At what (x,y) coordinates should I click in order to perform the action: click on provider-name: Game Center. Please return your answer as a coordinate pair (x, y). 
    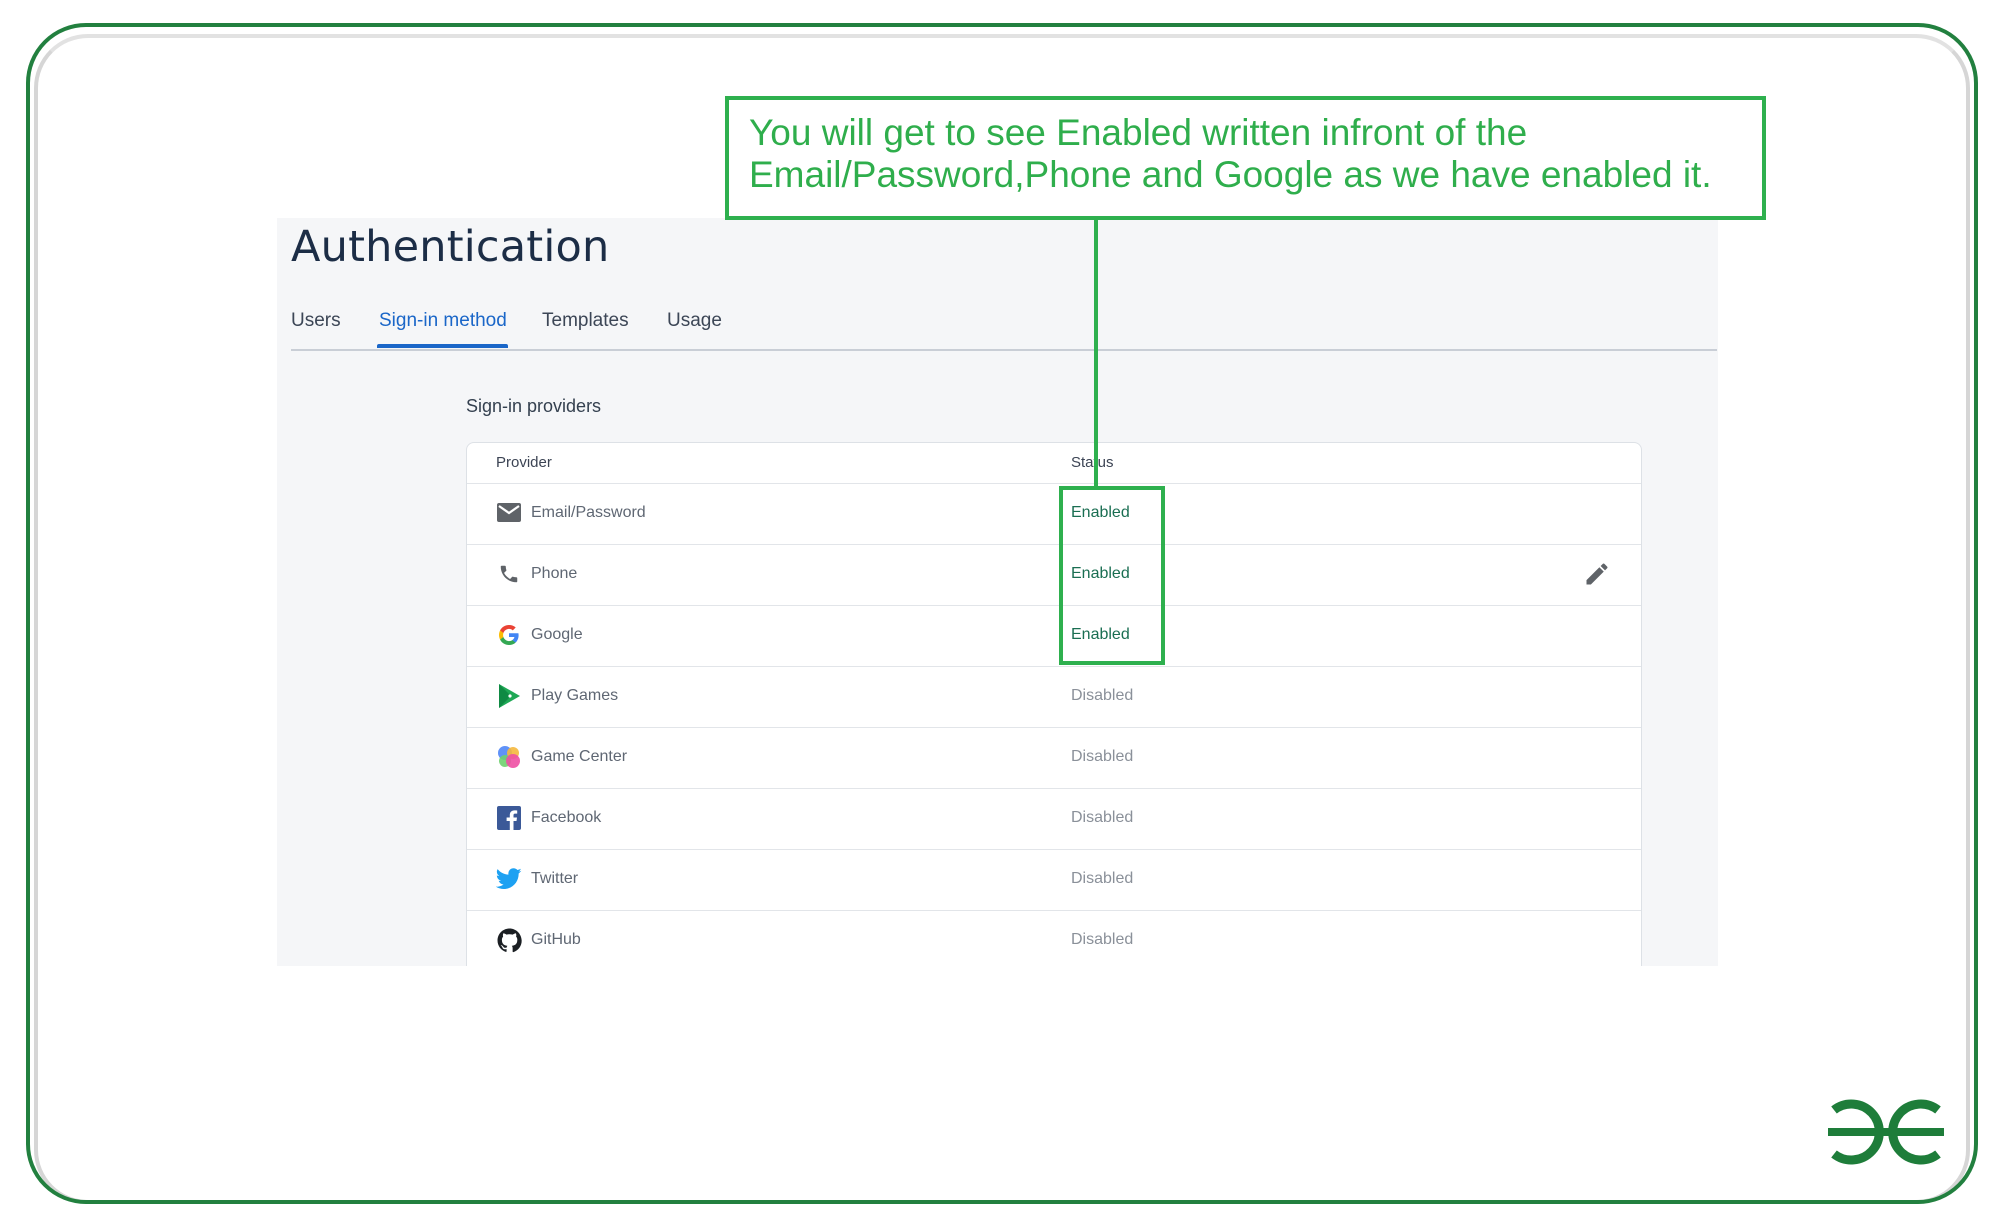
    Looking at the image, I should click on (579, 756).